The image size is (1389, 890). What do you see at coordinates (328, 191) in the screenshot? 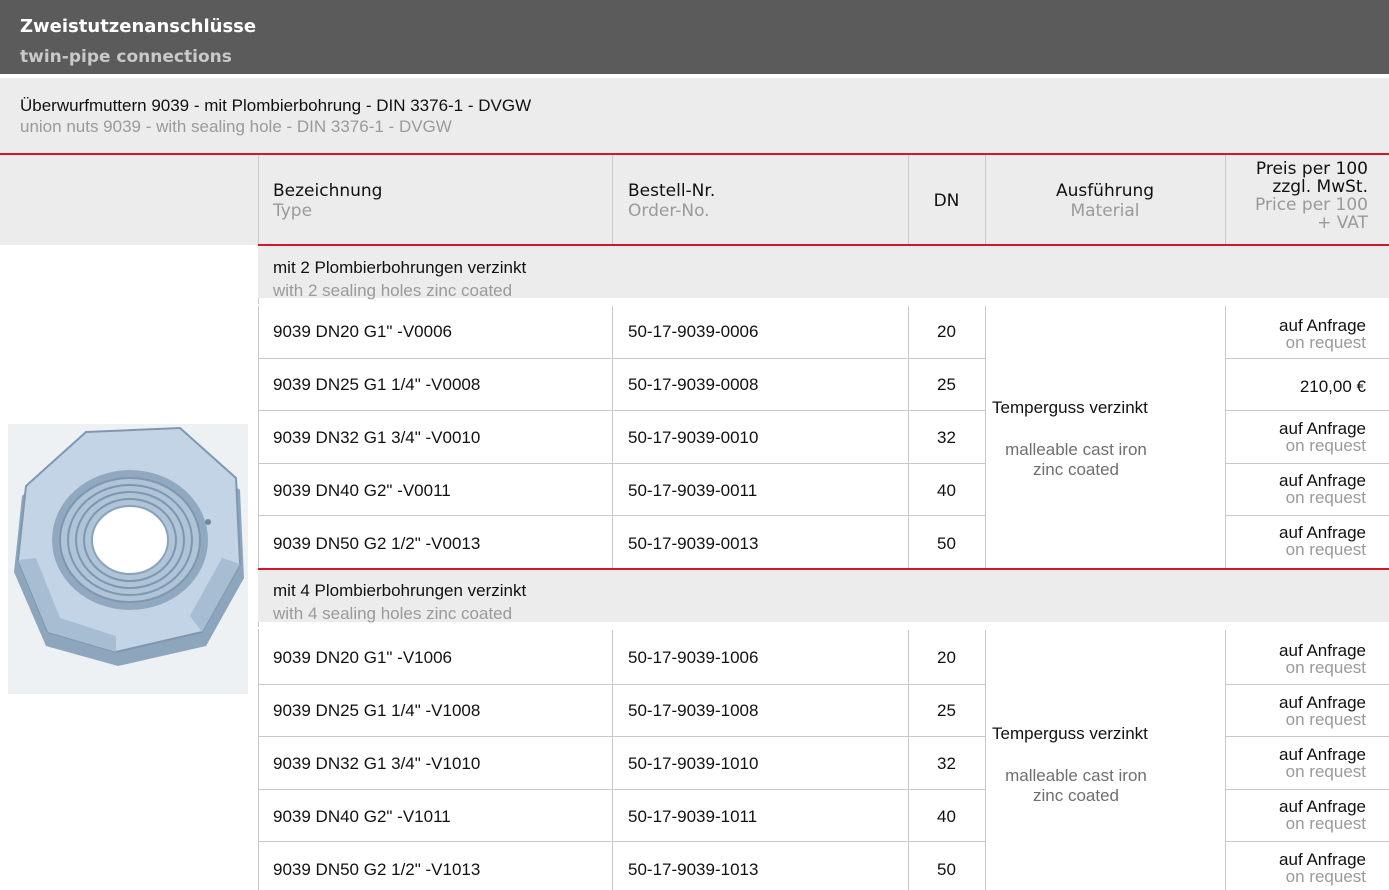
I see `col-header-type-de: Bezeichnung` at bounding box center [328, 191].